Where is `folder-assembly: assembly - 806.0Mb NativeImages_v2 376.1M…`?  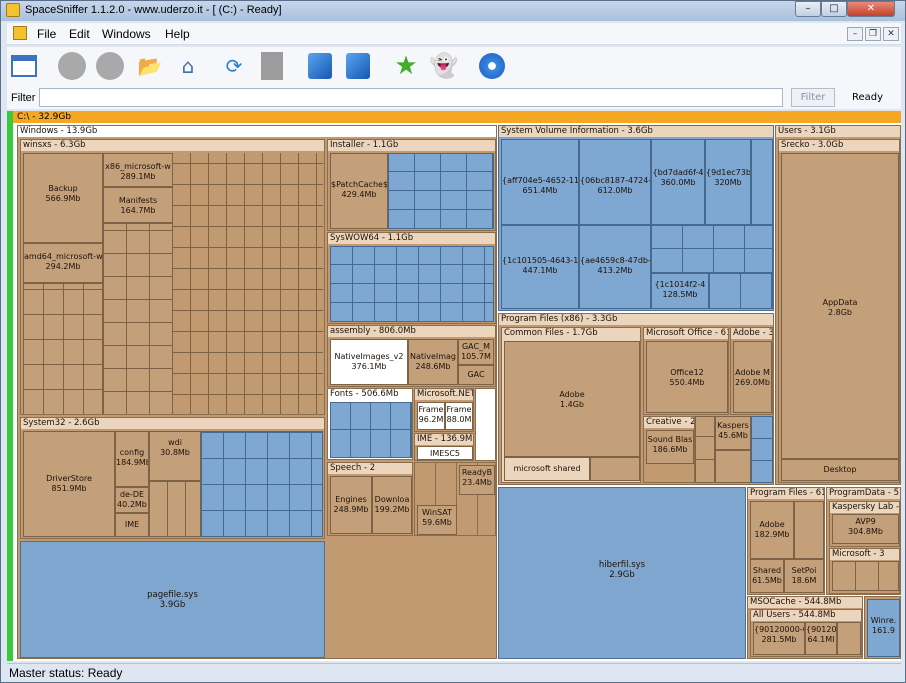
folder-assembly: assembly - 806.0Mb NativeImages_v2 376.1M… is located at coordinates (411, 356).